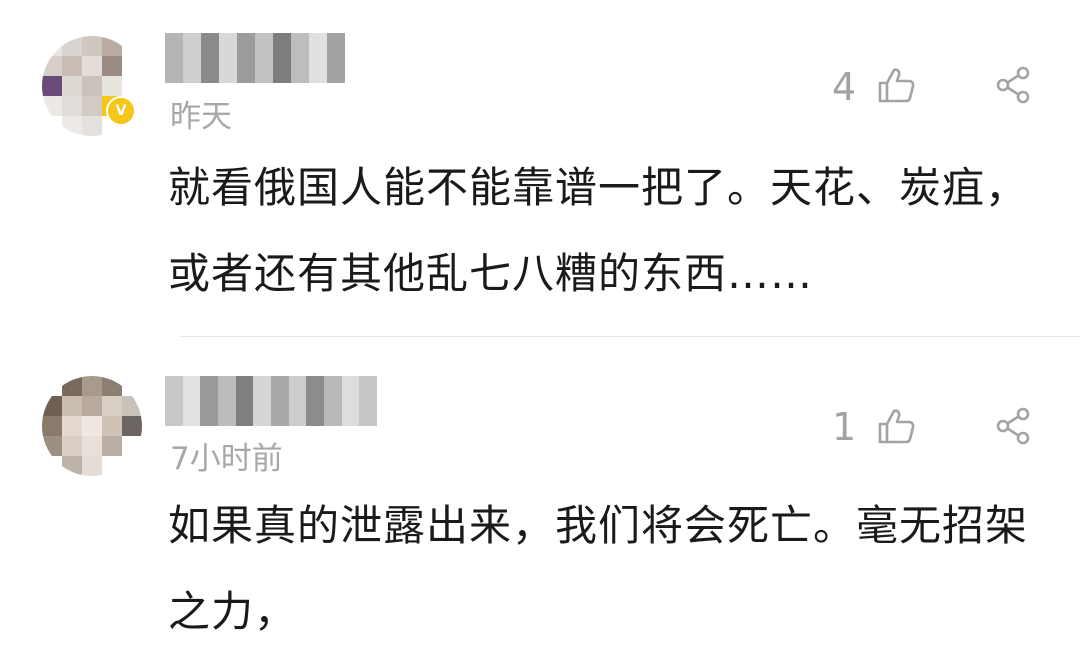 This screenshot has width=1080, height=655. I want to click on avatar-mosaic, so click(92, 426).